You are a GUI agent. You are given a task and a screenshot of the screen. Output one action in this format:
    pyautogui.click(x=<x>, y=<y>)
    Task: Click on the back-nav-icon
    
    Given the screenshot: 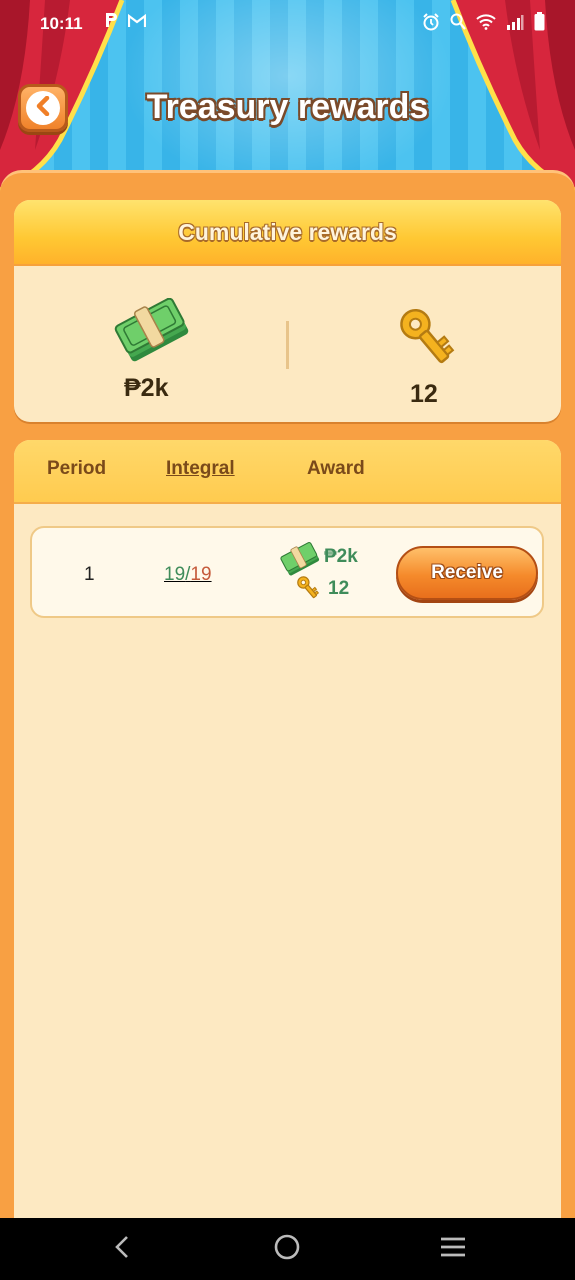 What is the action you would take?
    pyautogui.click(x=122, y=1249)
    